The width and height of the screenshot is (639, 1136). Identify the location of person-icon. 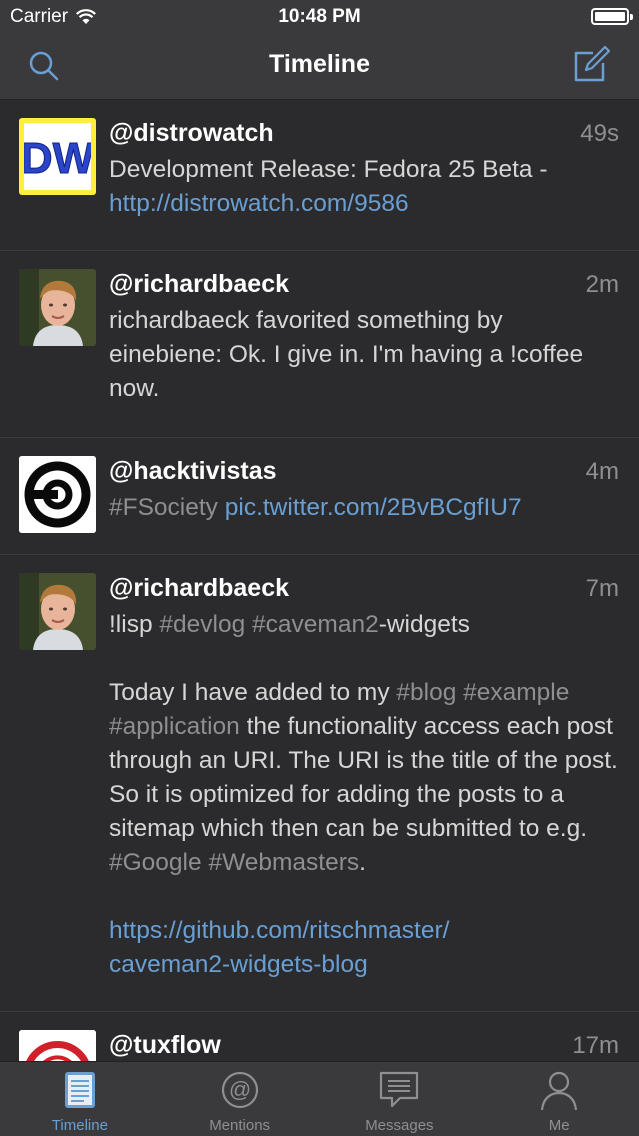
(559, 1091).